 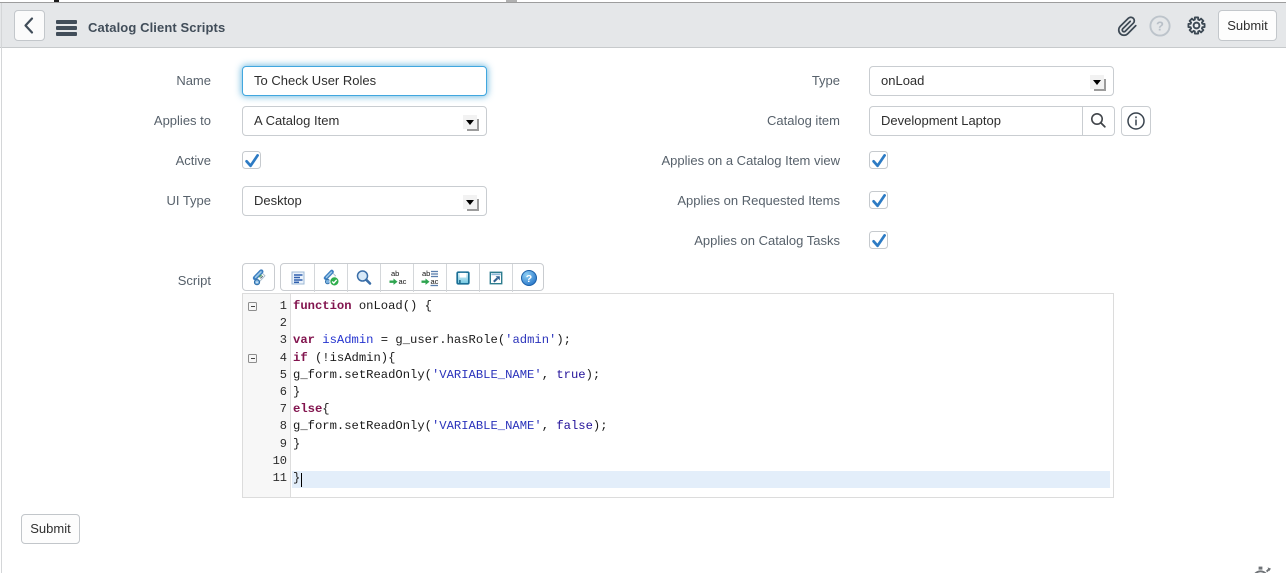 What do you see at coordinates (426, 273) in the screenshot?
I see `svg-text: ab` at bounding box center [426, 273].